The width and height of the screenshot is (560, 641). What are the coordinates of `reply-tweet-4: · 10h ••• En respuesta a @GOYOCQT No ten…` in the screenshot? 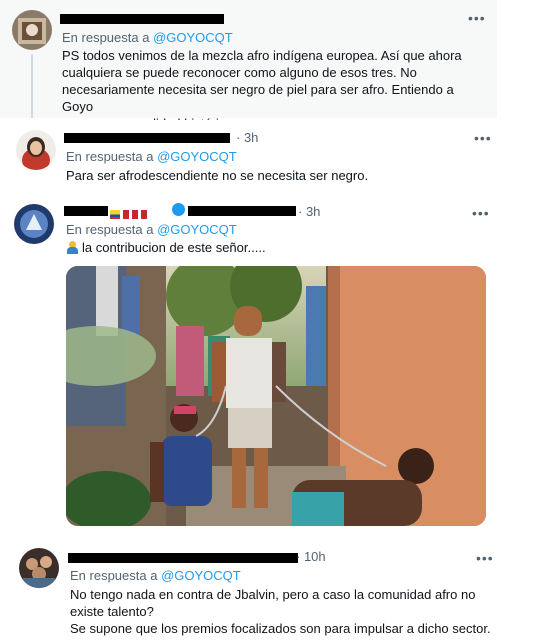 It's located at (256, 590).